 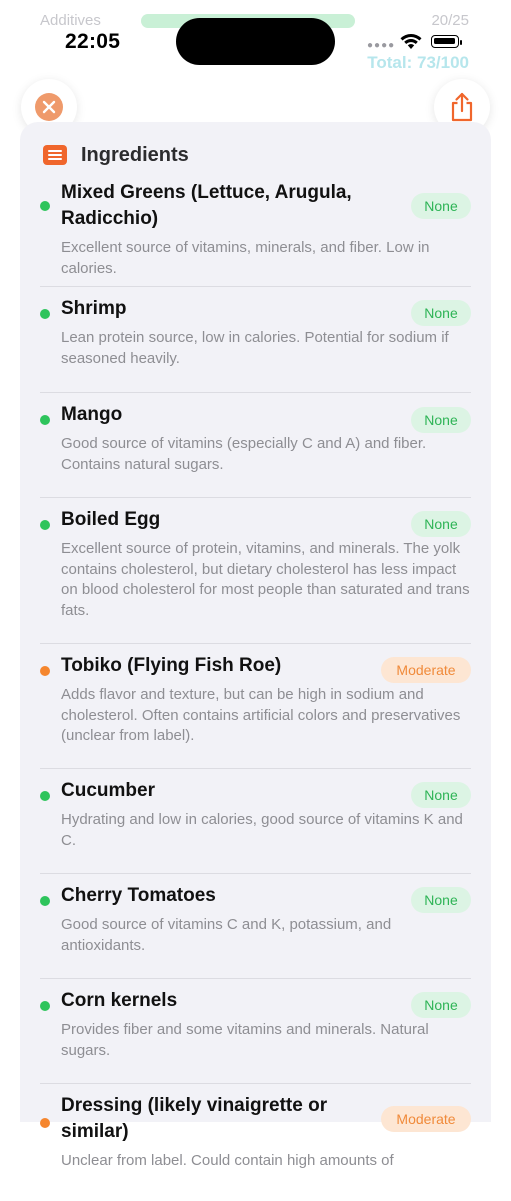 What do you see at coordinates (461, 42) in the screenshot?
I see `battery-nub` at bounding box center [461, 42].